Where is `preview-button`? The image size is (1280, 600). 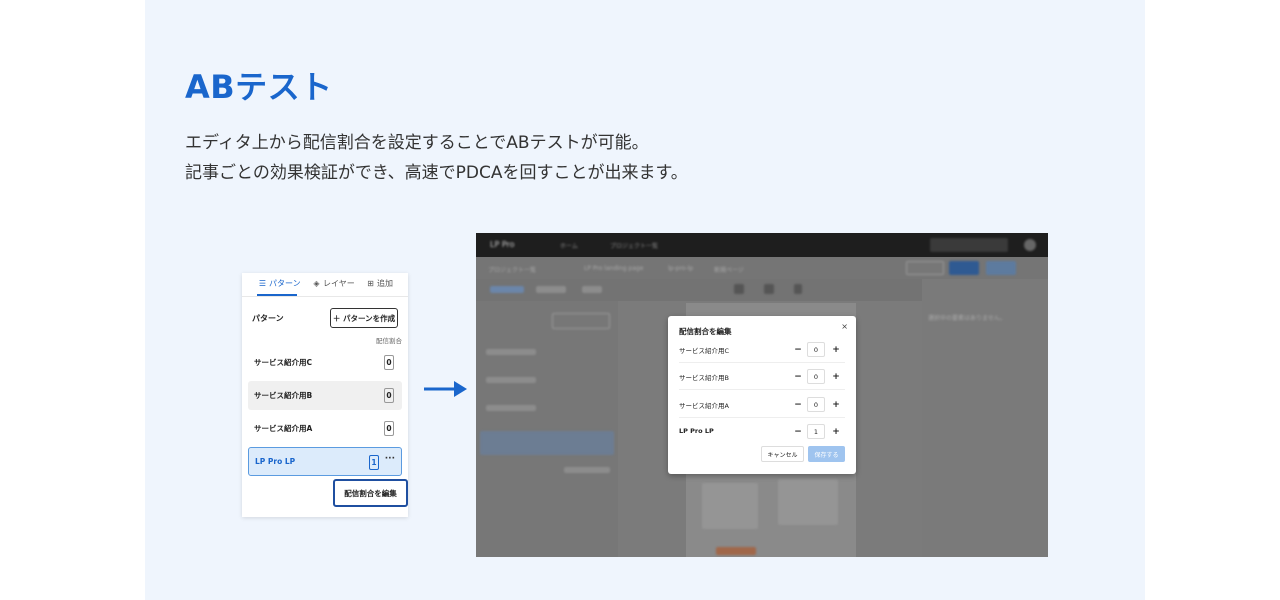 preview-button is located at coordinates (925, 268).